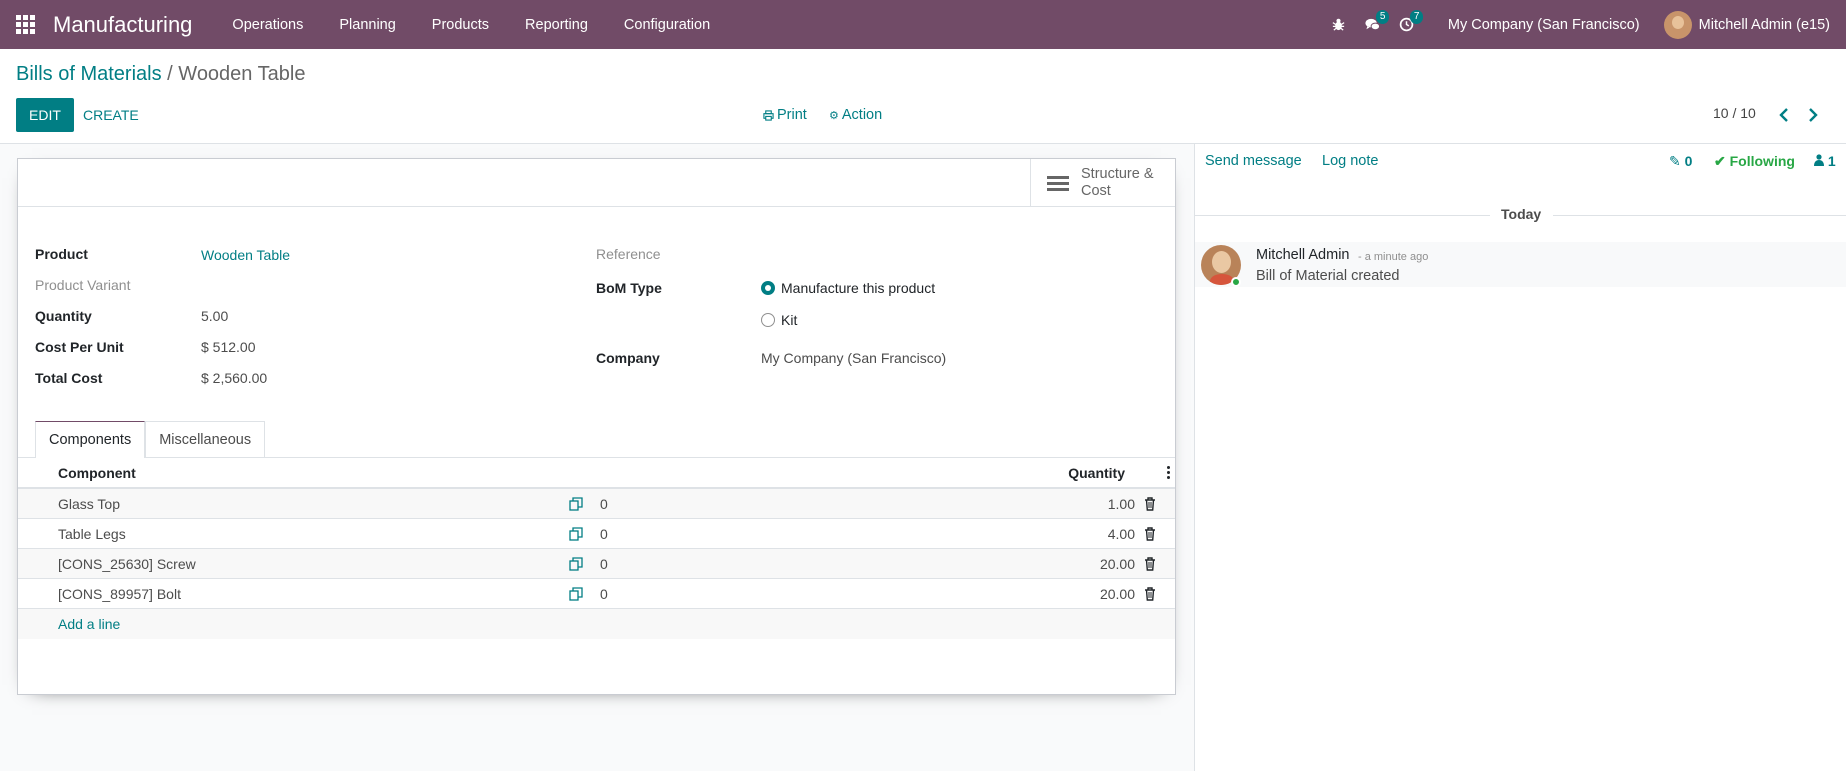 This screenshot has width=1846, height=771. I want to click on attachments-button: ✎ 0, so click(1680, 161).